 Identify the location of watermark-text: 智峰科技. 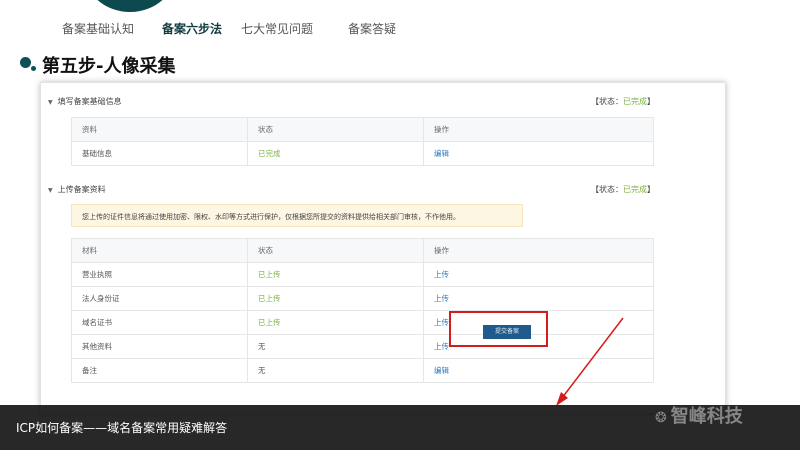
(706, 416).